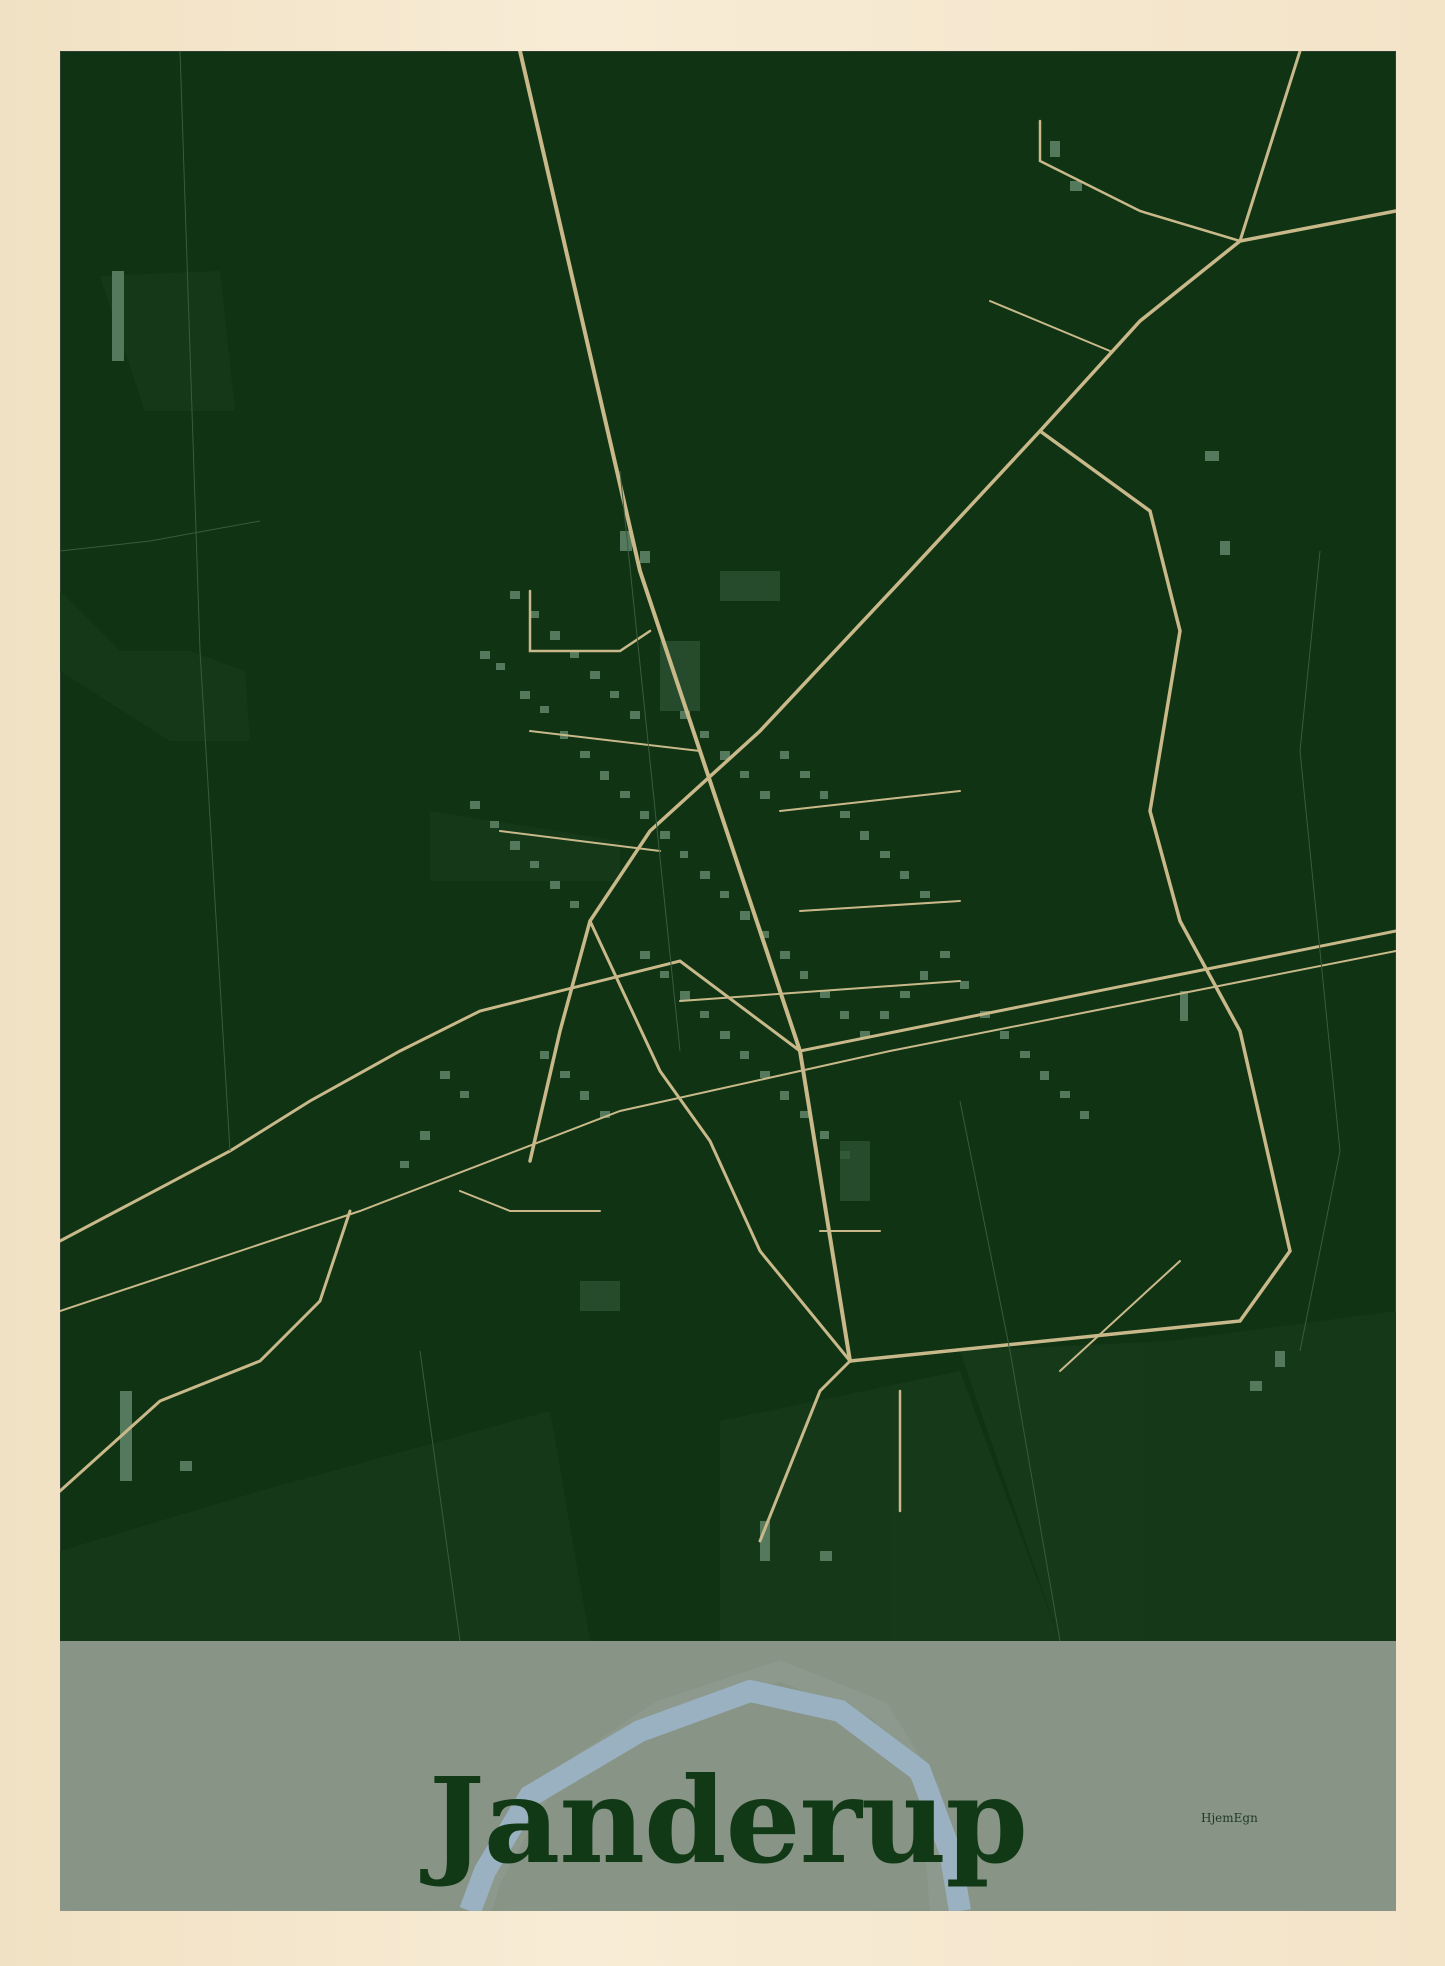 This screenshot has height=1966, width=1445. What do you see at coordinates (1229, 1818) in the screenshot?
I see `brand-logo: HjemEgn` at bounding box center [1229, 1818].